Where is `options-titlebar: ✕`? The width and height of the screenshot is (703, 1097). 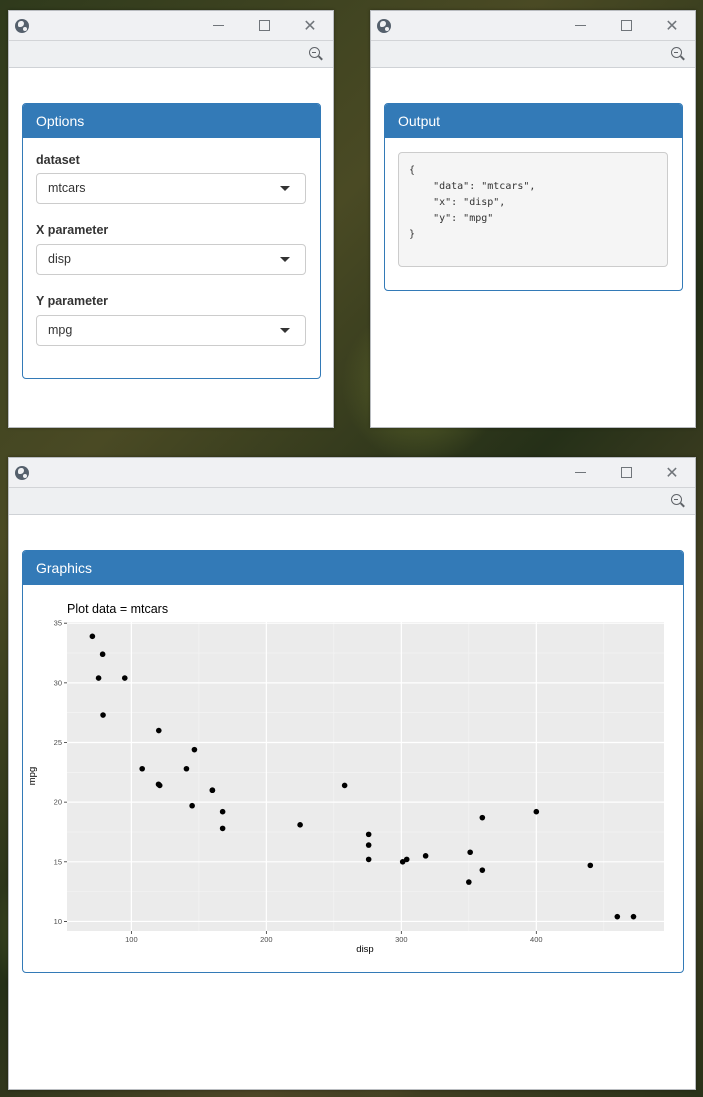
options-titlebar: ✕ is located at coordinates (171, 26).